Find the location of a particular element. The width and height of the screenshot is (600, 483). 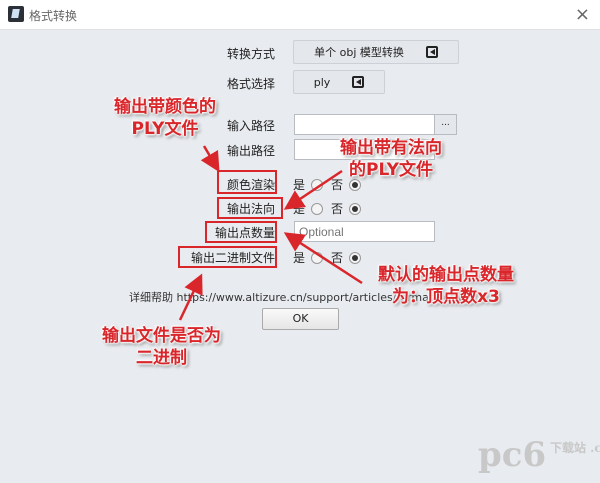

help-label: 详细帮助 is located at coordinates (151, 297).